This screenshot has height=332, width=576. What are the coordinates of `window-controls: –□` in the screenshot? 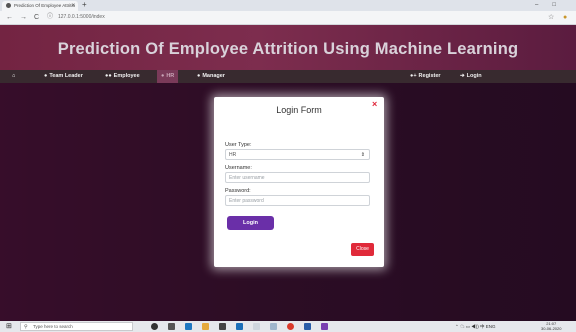 It's located at (552, 5).